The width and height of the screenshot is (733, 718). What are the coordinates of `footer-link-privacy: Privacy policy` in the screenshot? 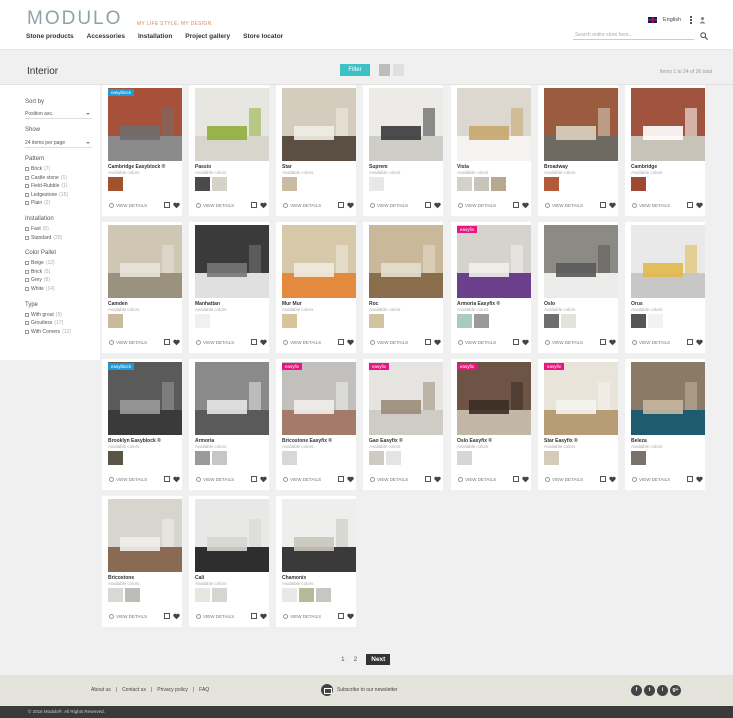 It's located at (172, 690).